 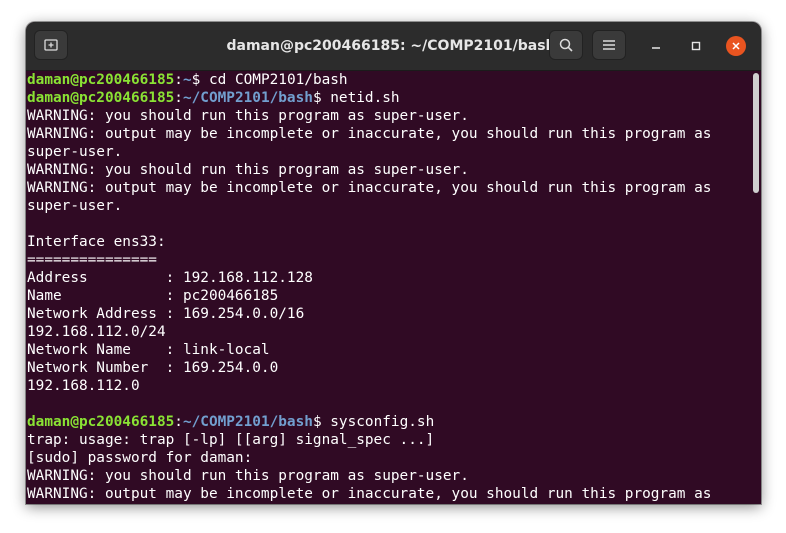 I want to click on output-line: Network Number : 169.254.0.0, so click(x=153, y=368).